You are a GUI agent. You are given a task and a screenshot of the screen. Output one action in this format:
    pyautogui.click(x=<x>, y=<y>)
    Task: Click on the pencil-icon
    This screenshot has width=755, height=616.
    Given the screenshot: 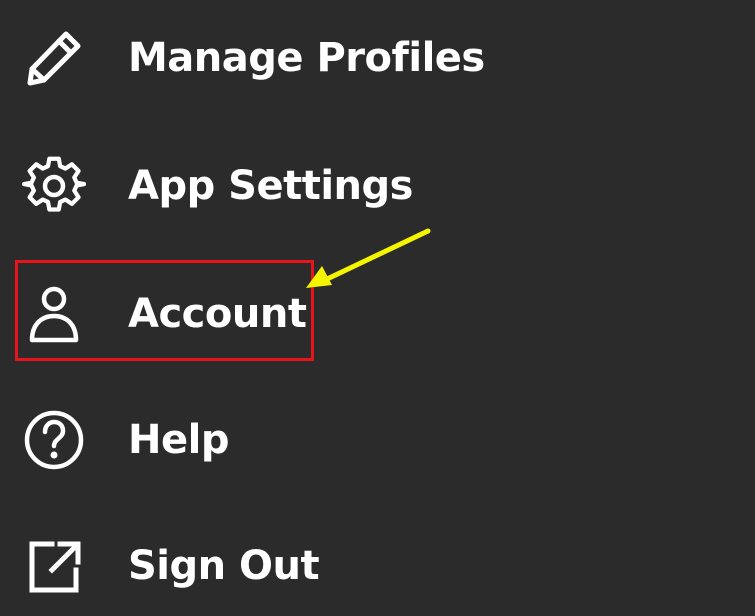 What is the action you would take?
    pyautogui.click(x=54, y=58)
    